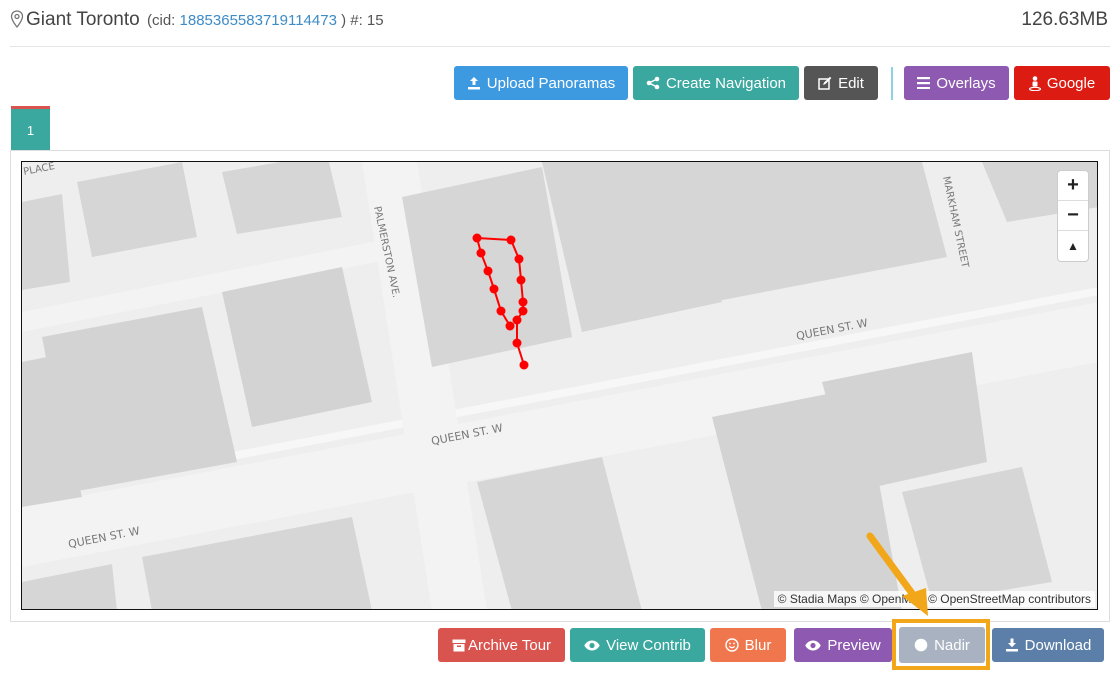 The height and width of the screenshot is (673, 1120). I want to click on cid-info: (cid: 1885365583719114473 ) #: 15, so click(265, 20).